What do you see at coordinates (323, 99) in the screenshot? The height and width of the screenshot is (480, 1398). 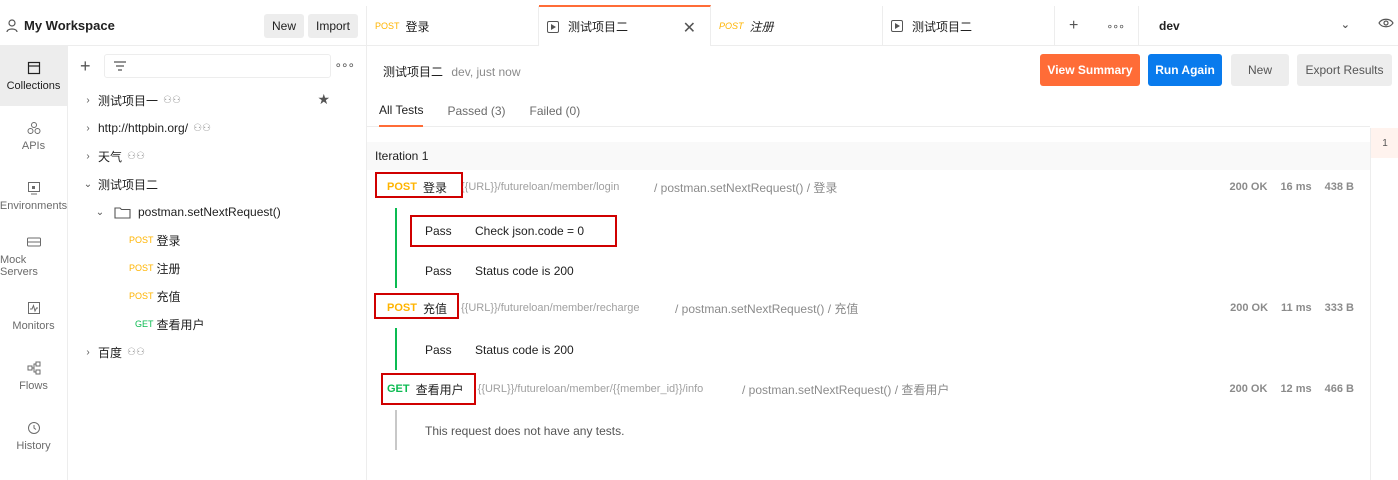 I see `star-icon: ★` at bounding box center [323, 99].